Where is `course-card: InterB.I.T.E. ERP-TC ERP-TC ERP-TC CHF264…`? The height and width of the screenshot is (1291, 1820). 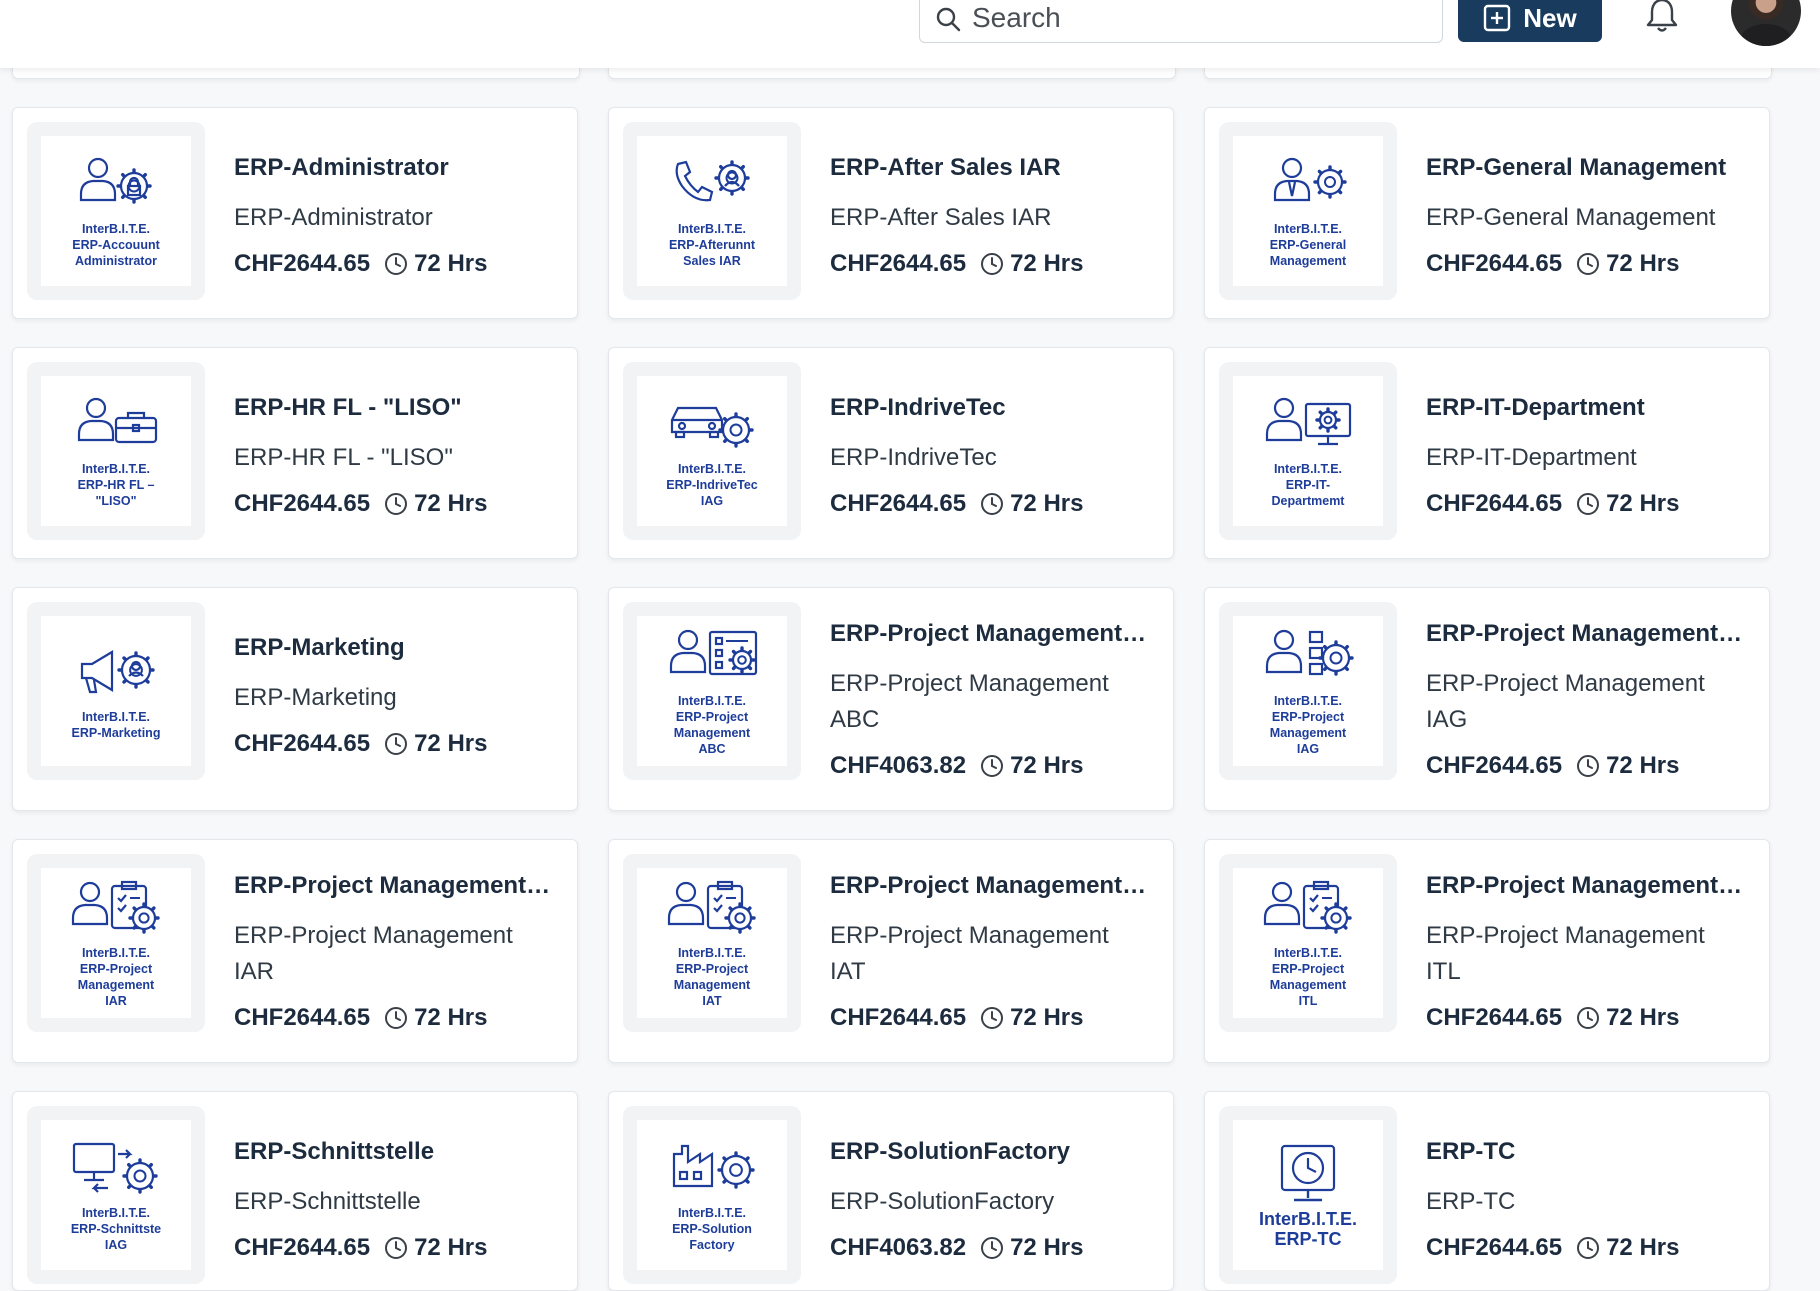
course-card: InterB.I.T.E. ERP-TC ERP-TC ERP-TC CHF264… is located at coordinates (1487, 1191).